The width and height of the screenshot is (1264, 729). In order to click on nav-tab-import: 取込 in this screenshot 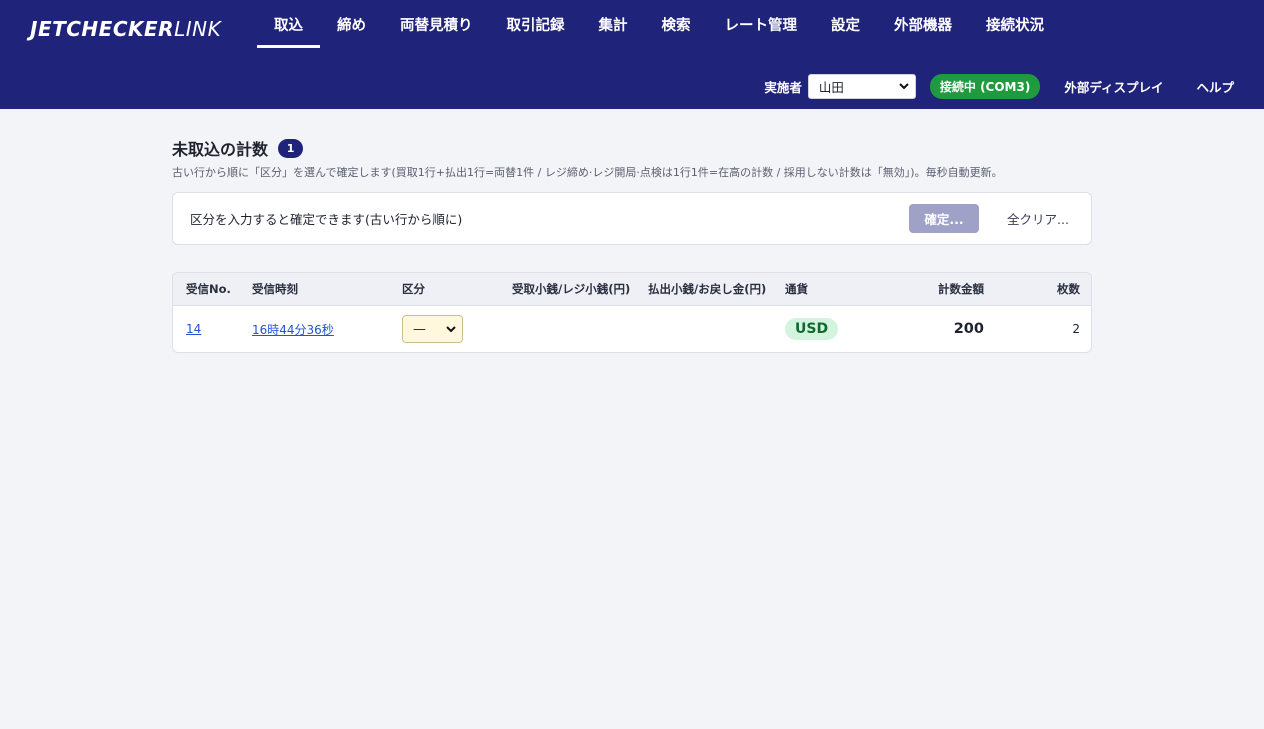, I will do `click(288, 24)`.